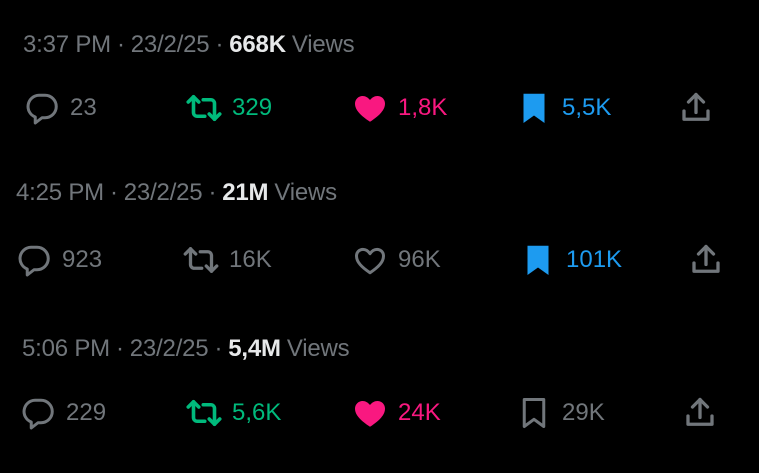 The width and height of the screenshot is (759, 473). What do you see at coordinates (67, 44) in the screenshot?
I see `post-time: 3:37 PM` at bounding box center [67, 44].